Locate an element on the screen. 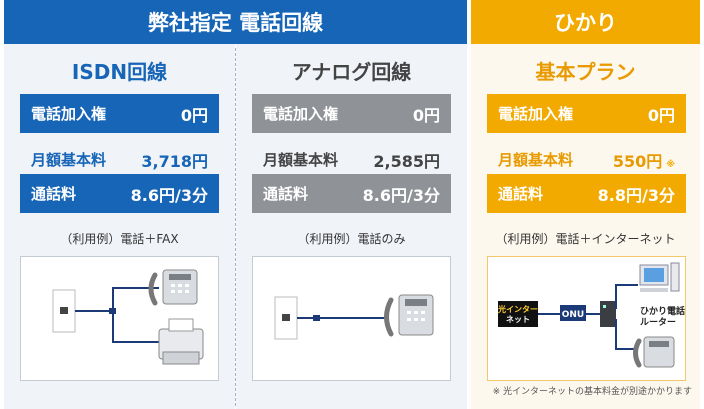 The height and width of the screenshot is (409, 704). computer-icon is located at coordinates (659, 277).